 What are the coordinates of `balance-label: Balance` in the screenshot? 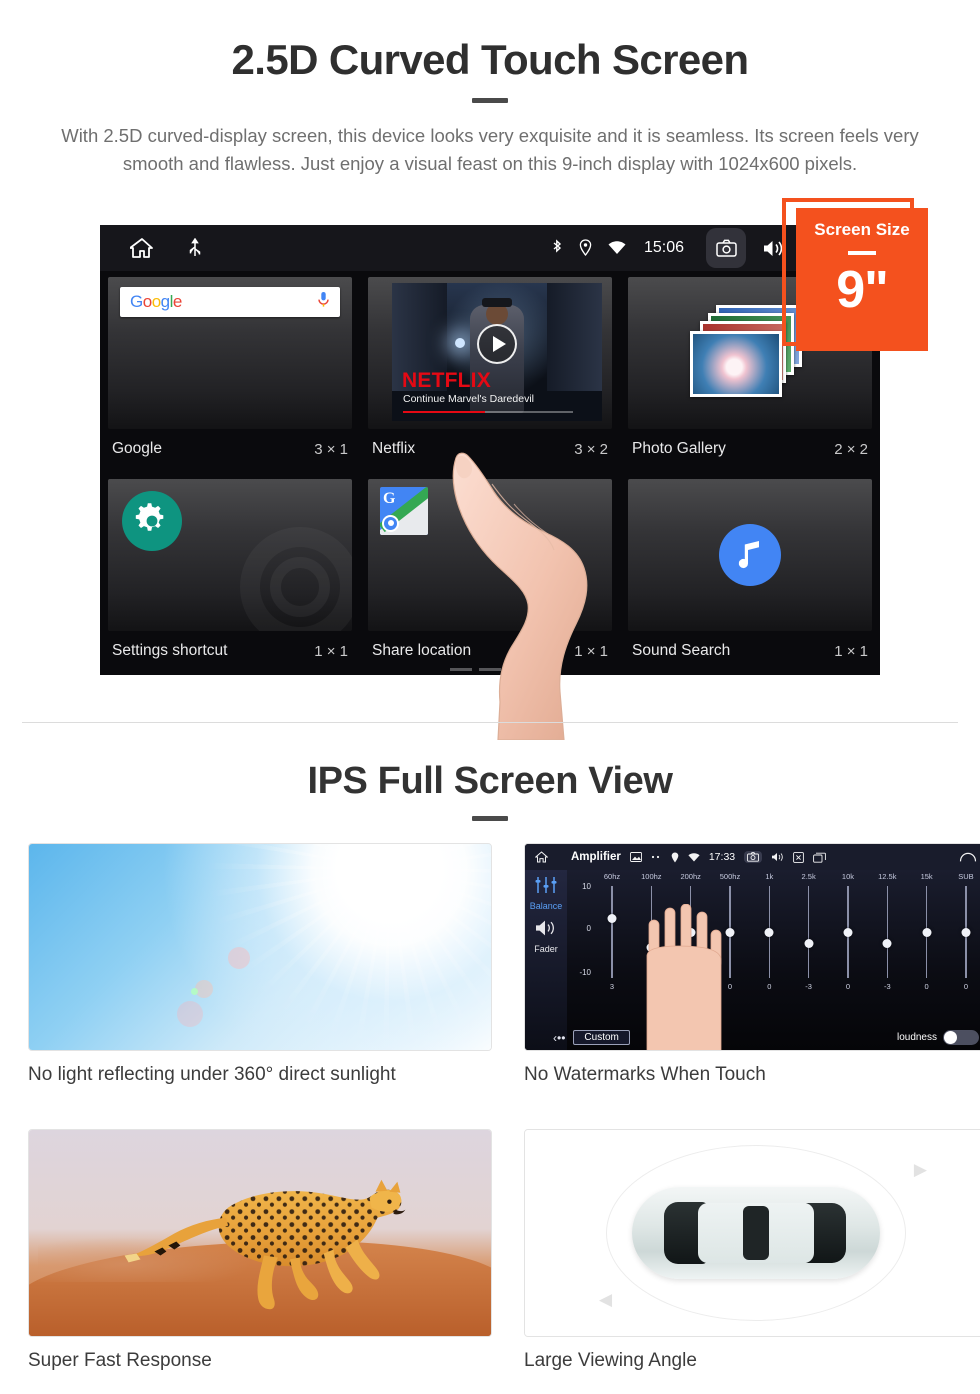 It's located at (546, 906).